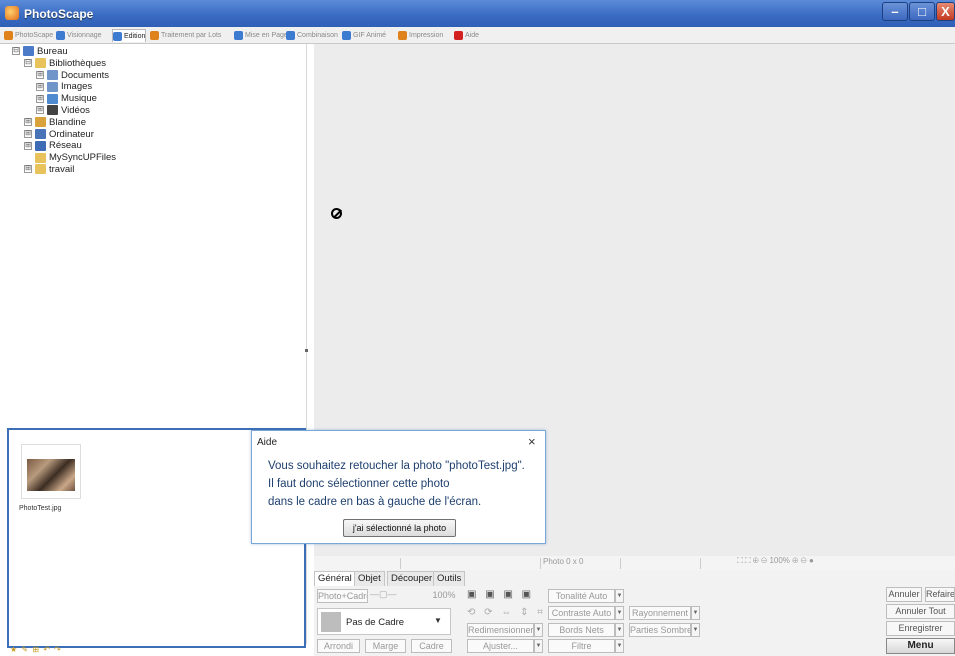 This screenshot has height=656, width=955. I want to click on photo-thumbnail-image, so click(51, 475).